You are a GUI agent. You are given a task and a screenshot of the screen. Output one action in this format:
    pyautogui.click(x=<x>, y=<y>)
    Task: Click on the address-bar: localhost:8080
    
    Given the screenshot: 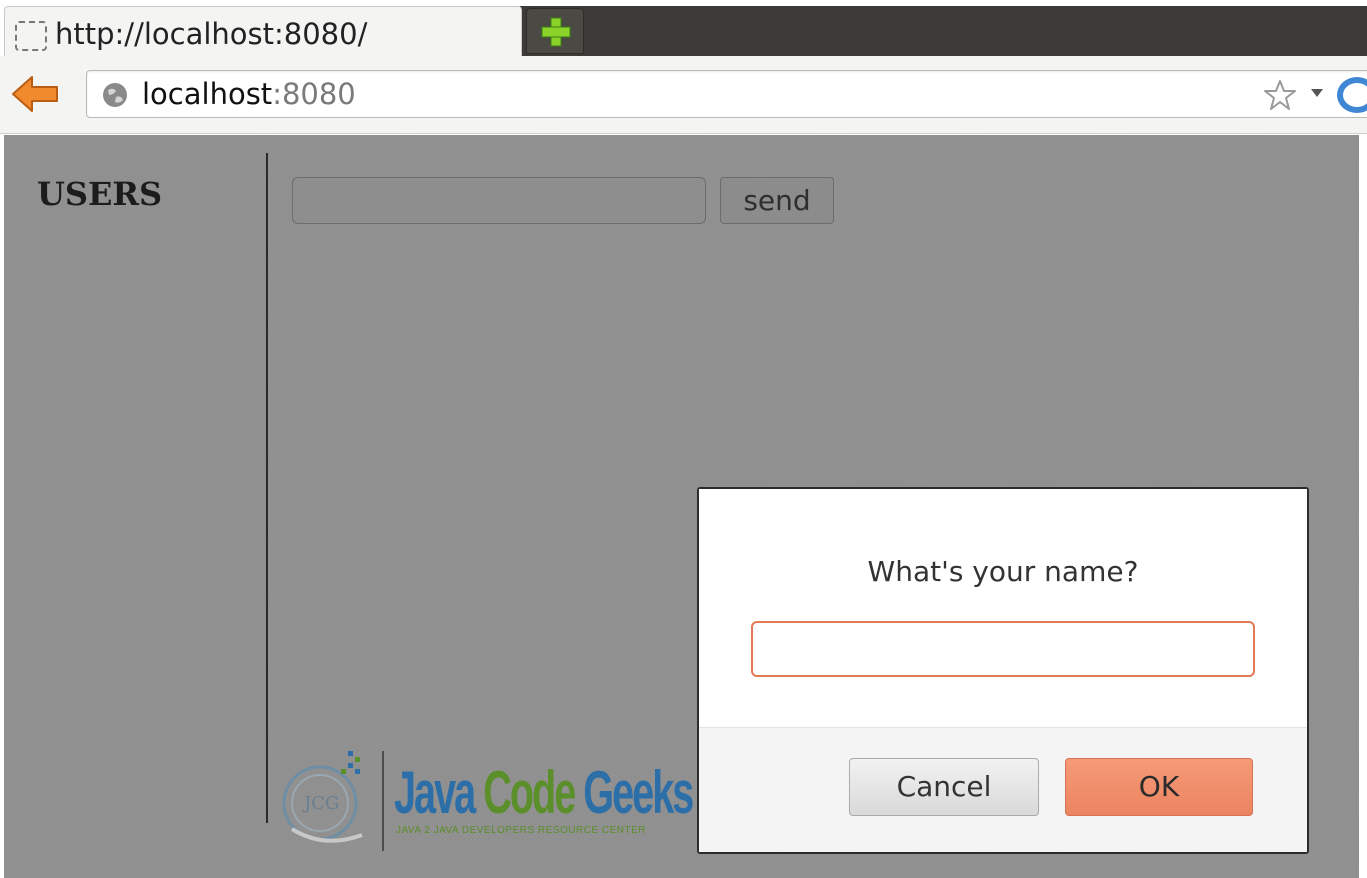 What is the action you would take?
    pyautogui.click(x=726, y=94)
    